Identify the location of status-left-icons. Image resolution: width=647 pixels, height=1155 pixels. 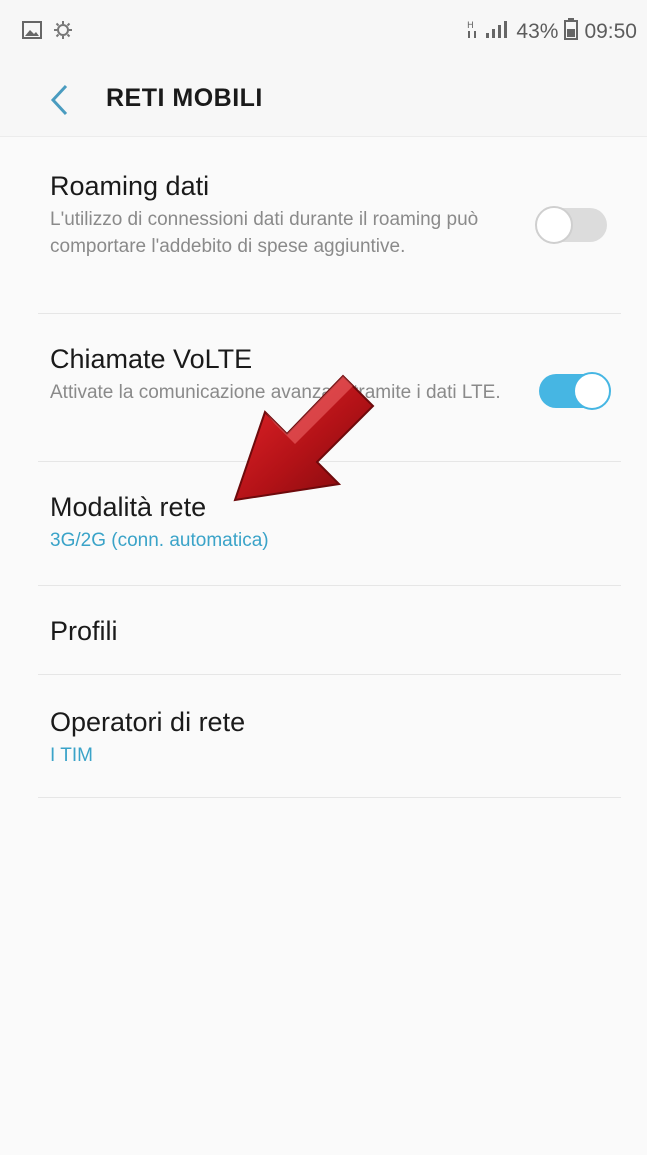
(48, 32).